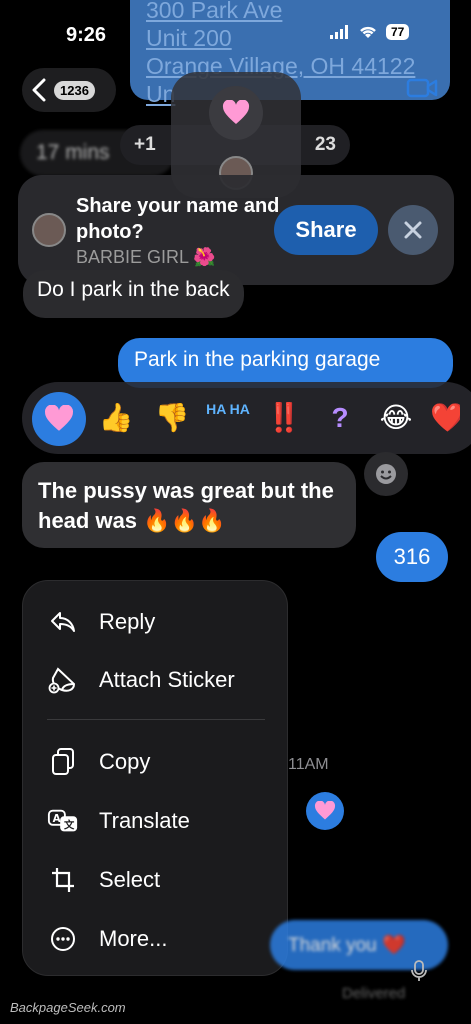 This screenshot has width=471, height=1024. What do you see at coordinates (57, 819) in the screenshot?
I see `svg-text: A` at bounding box center [57, 819].